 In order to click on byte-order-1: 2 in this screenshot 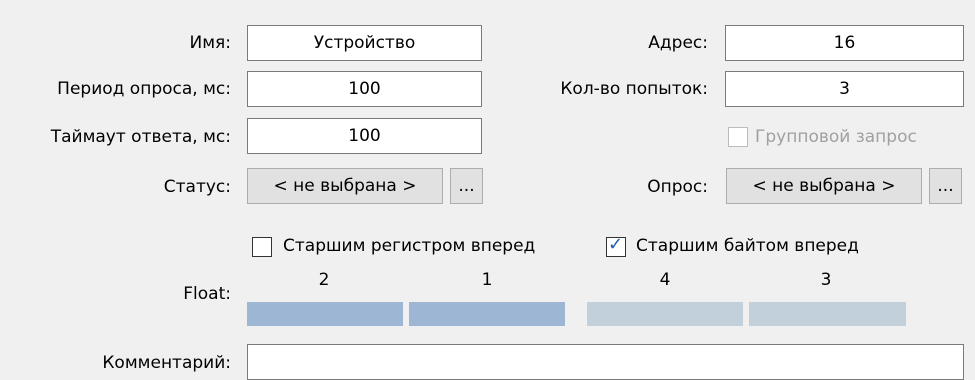, I will do `click(324, 280)`.